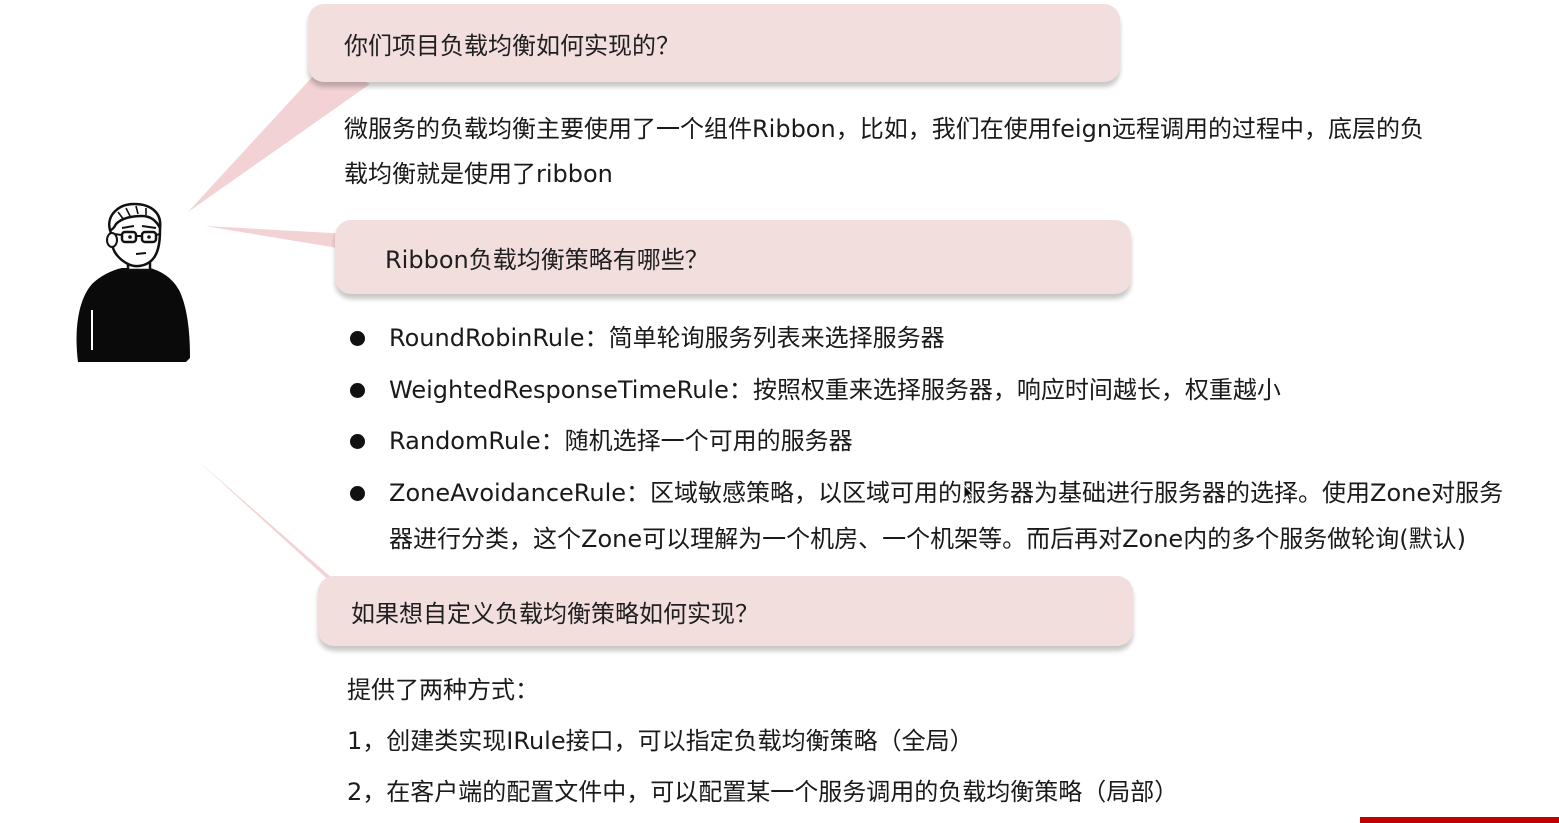  I want to click on question-bubble-ribbon-strategies: Ribbon负载均衡策略有哪些？, so click(733, 257).